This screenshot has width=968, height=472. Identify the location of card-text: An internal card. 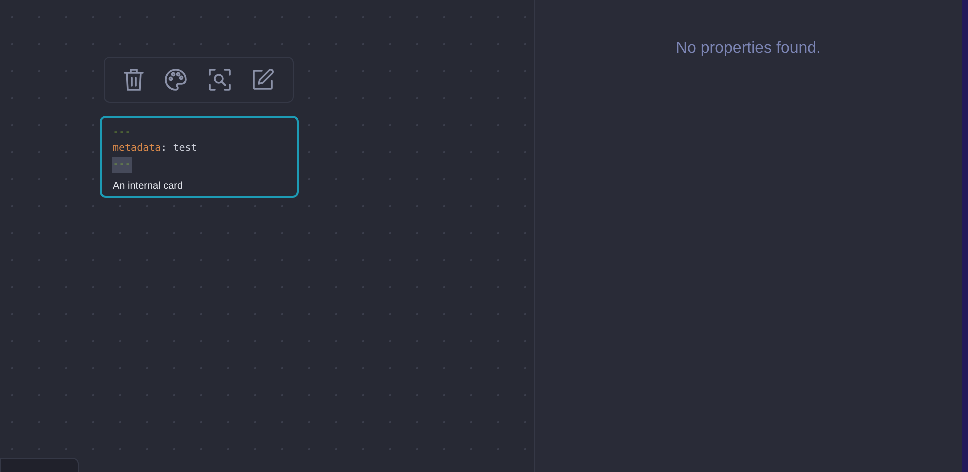
(148, 187).